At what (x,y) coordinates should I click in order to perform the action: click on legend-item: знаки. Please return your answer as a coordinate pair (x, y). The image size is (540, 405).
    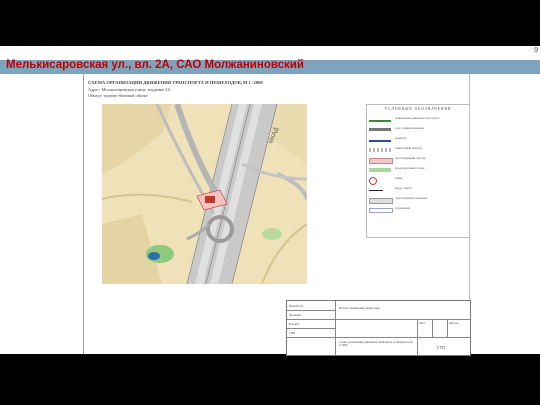
    Looking at the image, I should click on (418, 181).